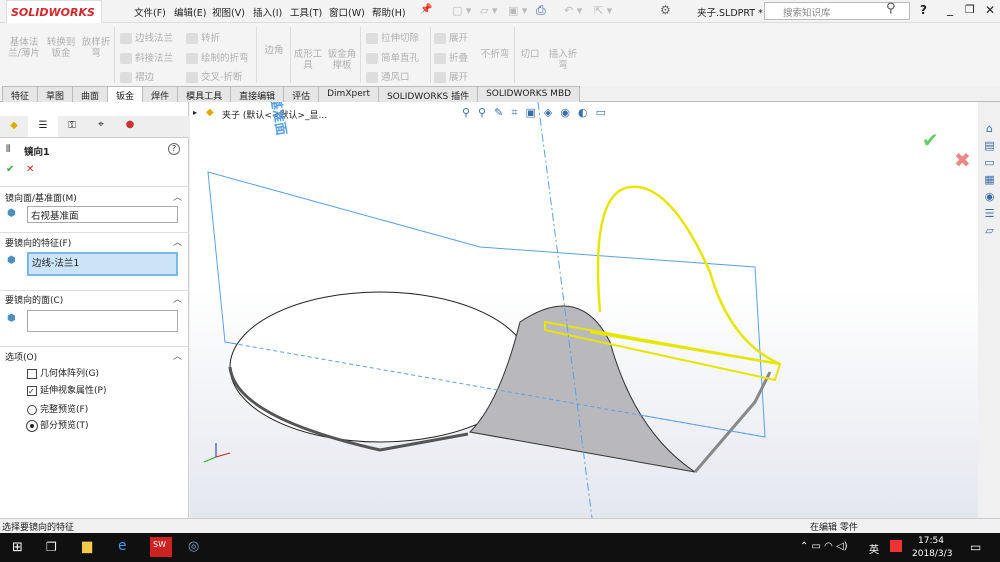 The height and width of the screenshot is (562, 1000). I want to click on display-manager-tab-icon: ●, so click(130, 126).